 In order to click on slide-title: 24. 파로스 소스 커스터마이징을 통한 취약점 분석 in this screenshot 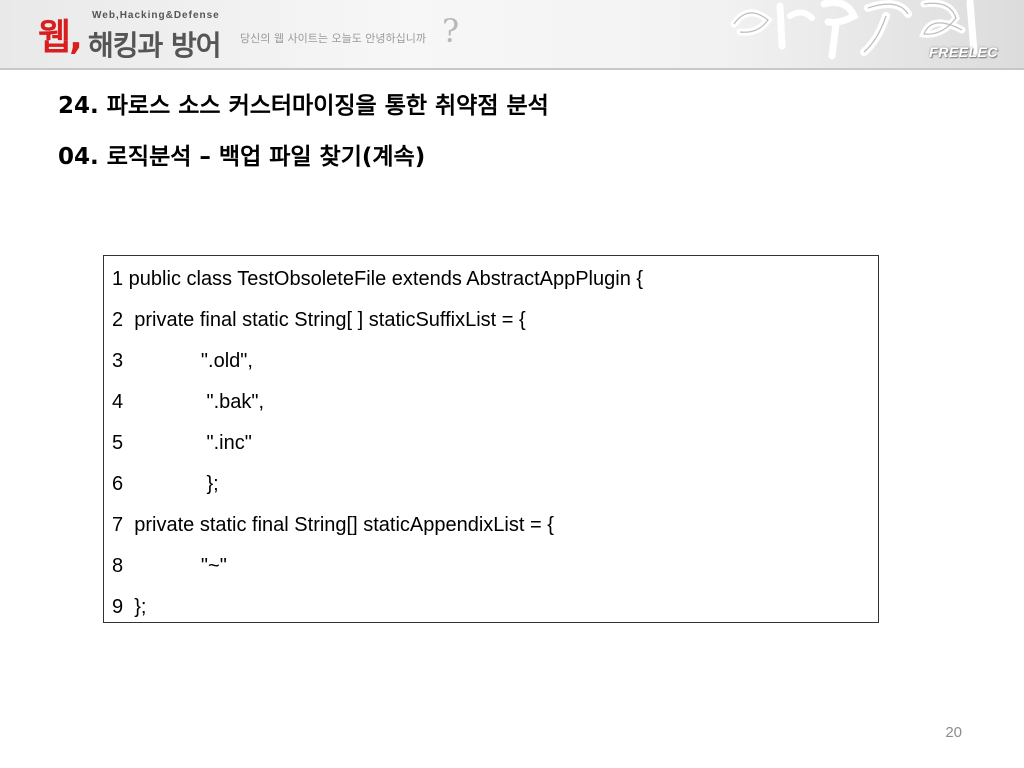, I will do `click(303, 106)`.